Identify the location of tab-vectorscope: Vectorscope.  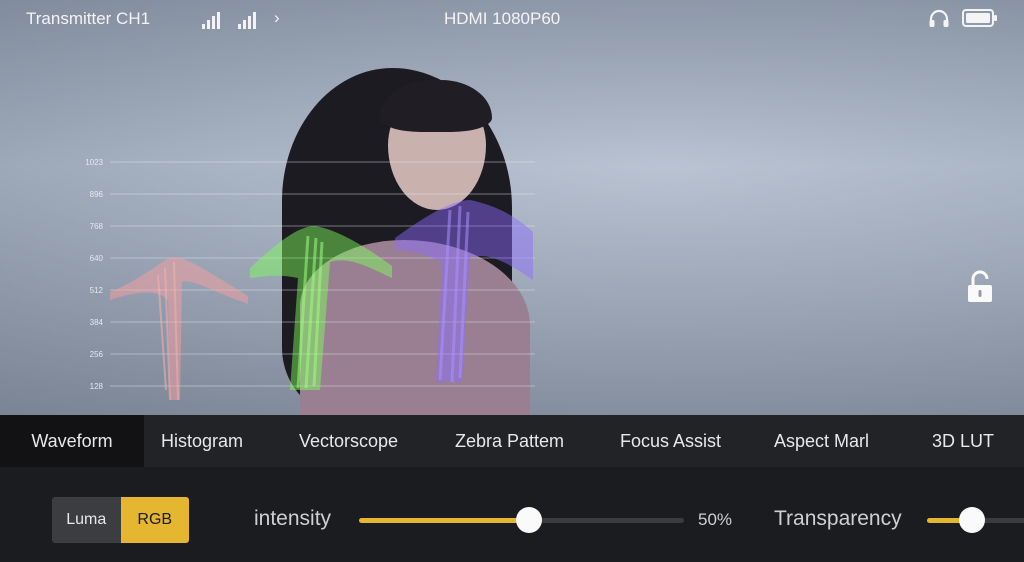
(348, 441).